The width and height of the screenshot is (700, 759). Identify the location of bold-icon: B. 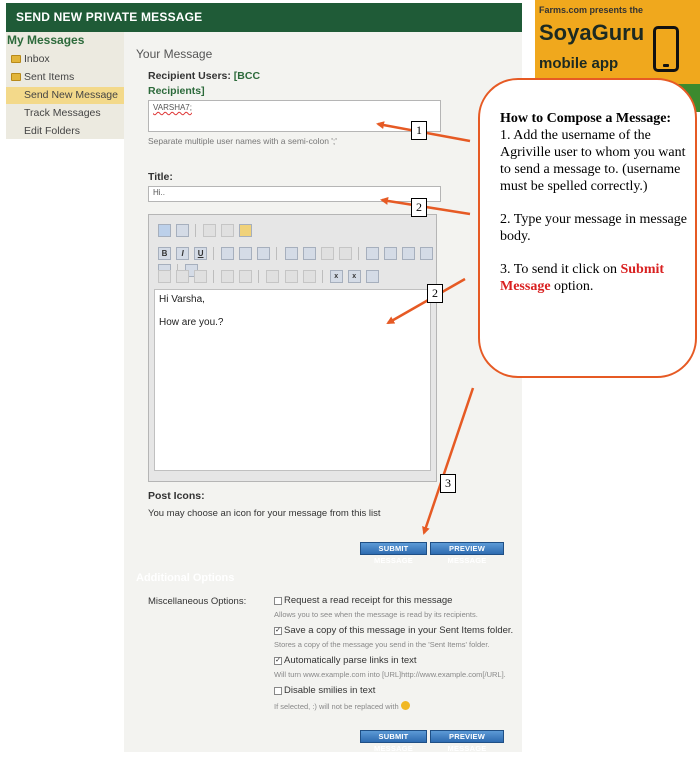
(164, 253).